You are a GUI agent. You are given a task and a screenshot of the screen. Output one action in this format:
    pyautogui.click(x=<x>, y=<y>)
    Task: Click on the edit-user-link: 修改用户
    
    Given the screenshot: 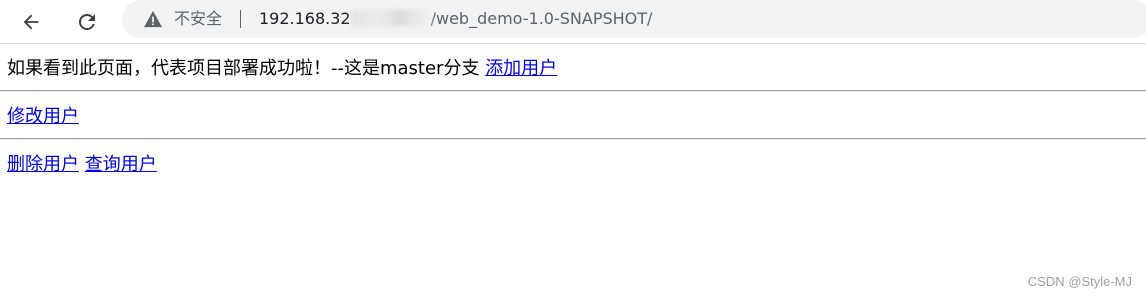 What is the action you would take?
    pyautogui.click(x=43, y=116)
    